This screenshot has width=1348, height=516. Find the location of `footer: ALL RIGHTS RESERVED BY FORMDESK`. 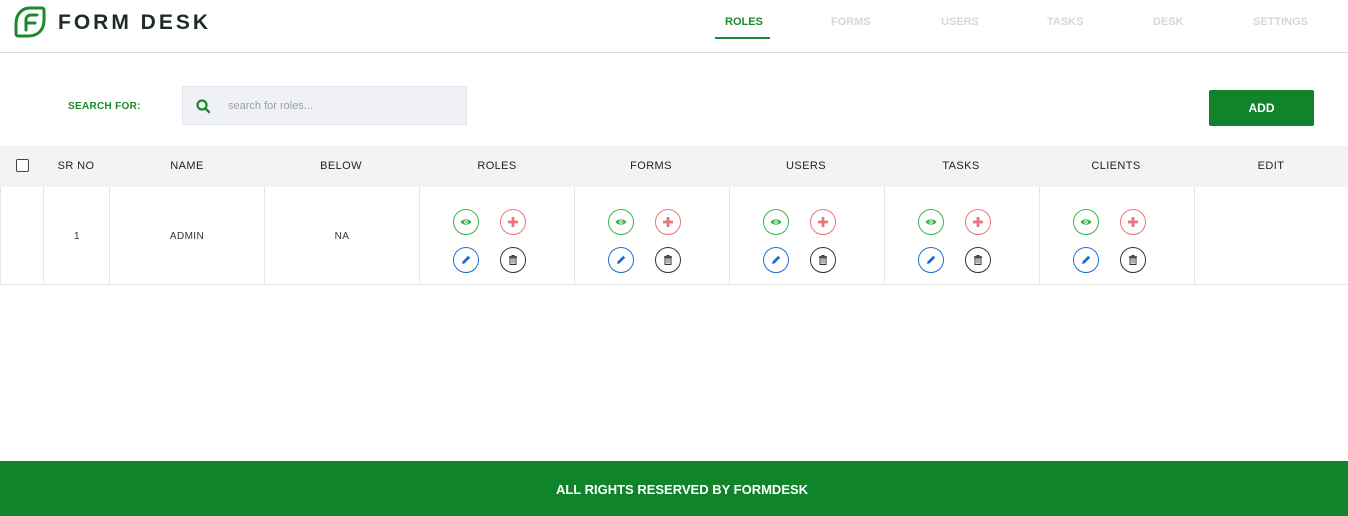

footer: ALL RIGHTS RESERVED BY FORMDESK is located at coordinates (674, 488).